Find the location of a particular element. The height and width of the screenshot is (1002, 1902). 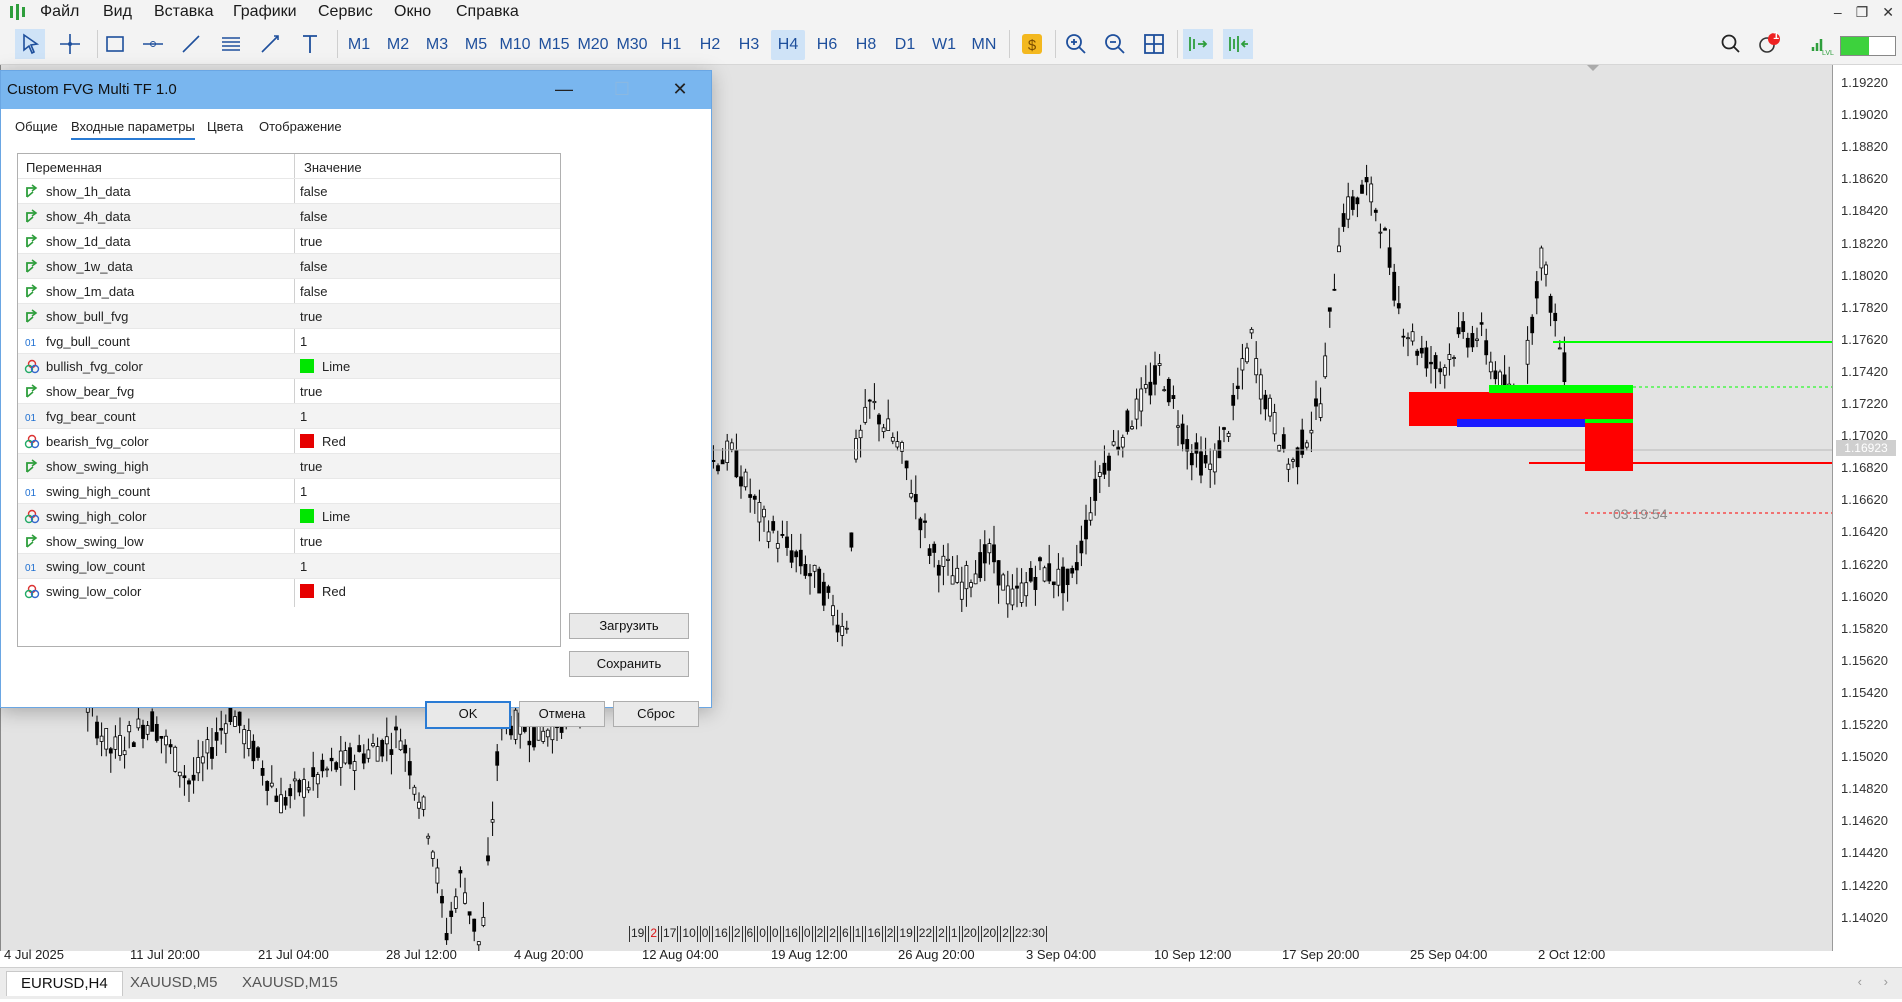

menu-window: Окно is located at coordinates (412, 12).